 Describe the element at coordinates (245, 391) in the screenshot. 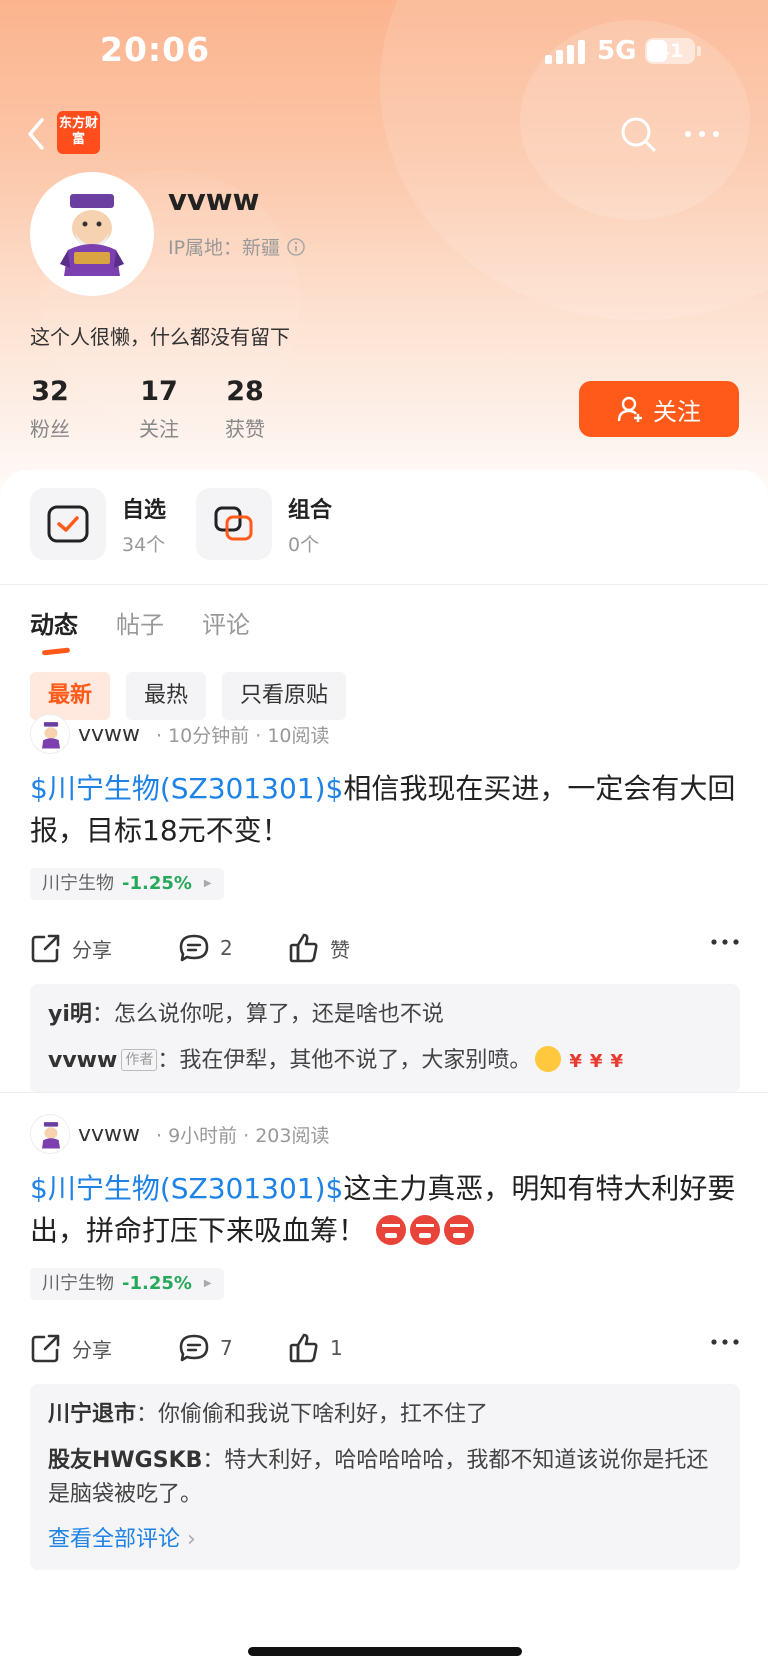

I see `stat-value: 28` at that location.